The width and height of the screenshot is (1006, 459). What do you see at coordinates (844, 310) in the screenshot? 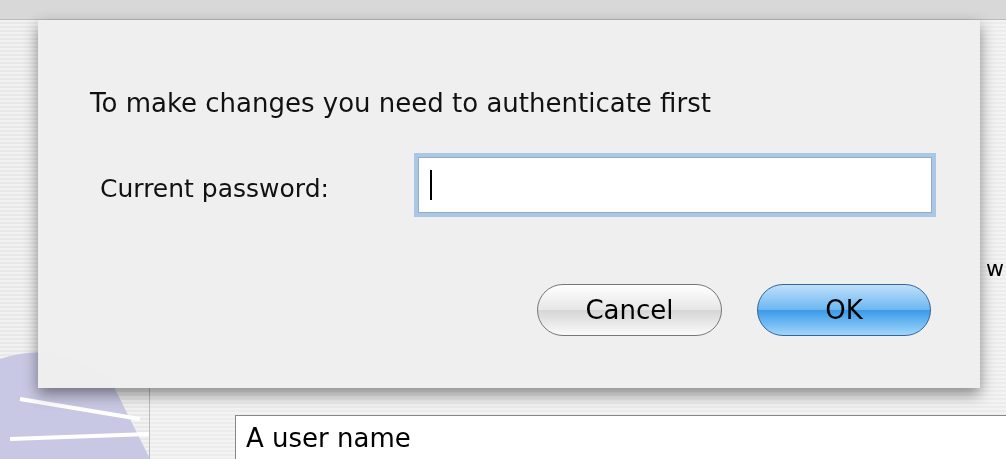
I see `dialog-button: OK` at bounding box center [844, 310].